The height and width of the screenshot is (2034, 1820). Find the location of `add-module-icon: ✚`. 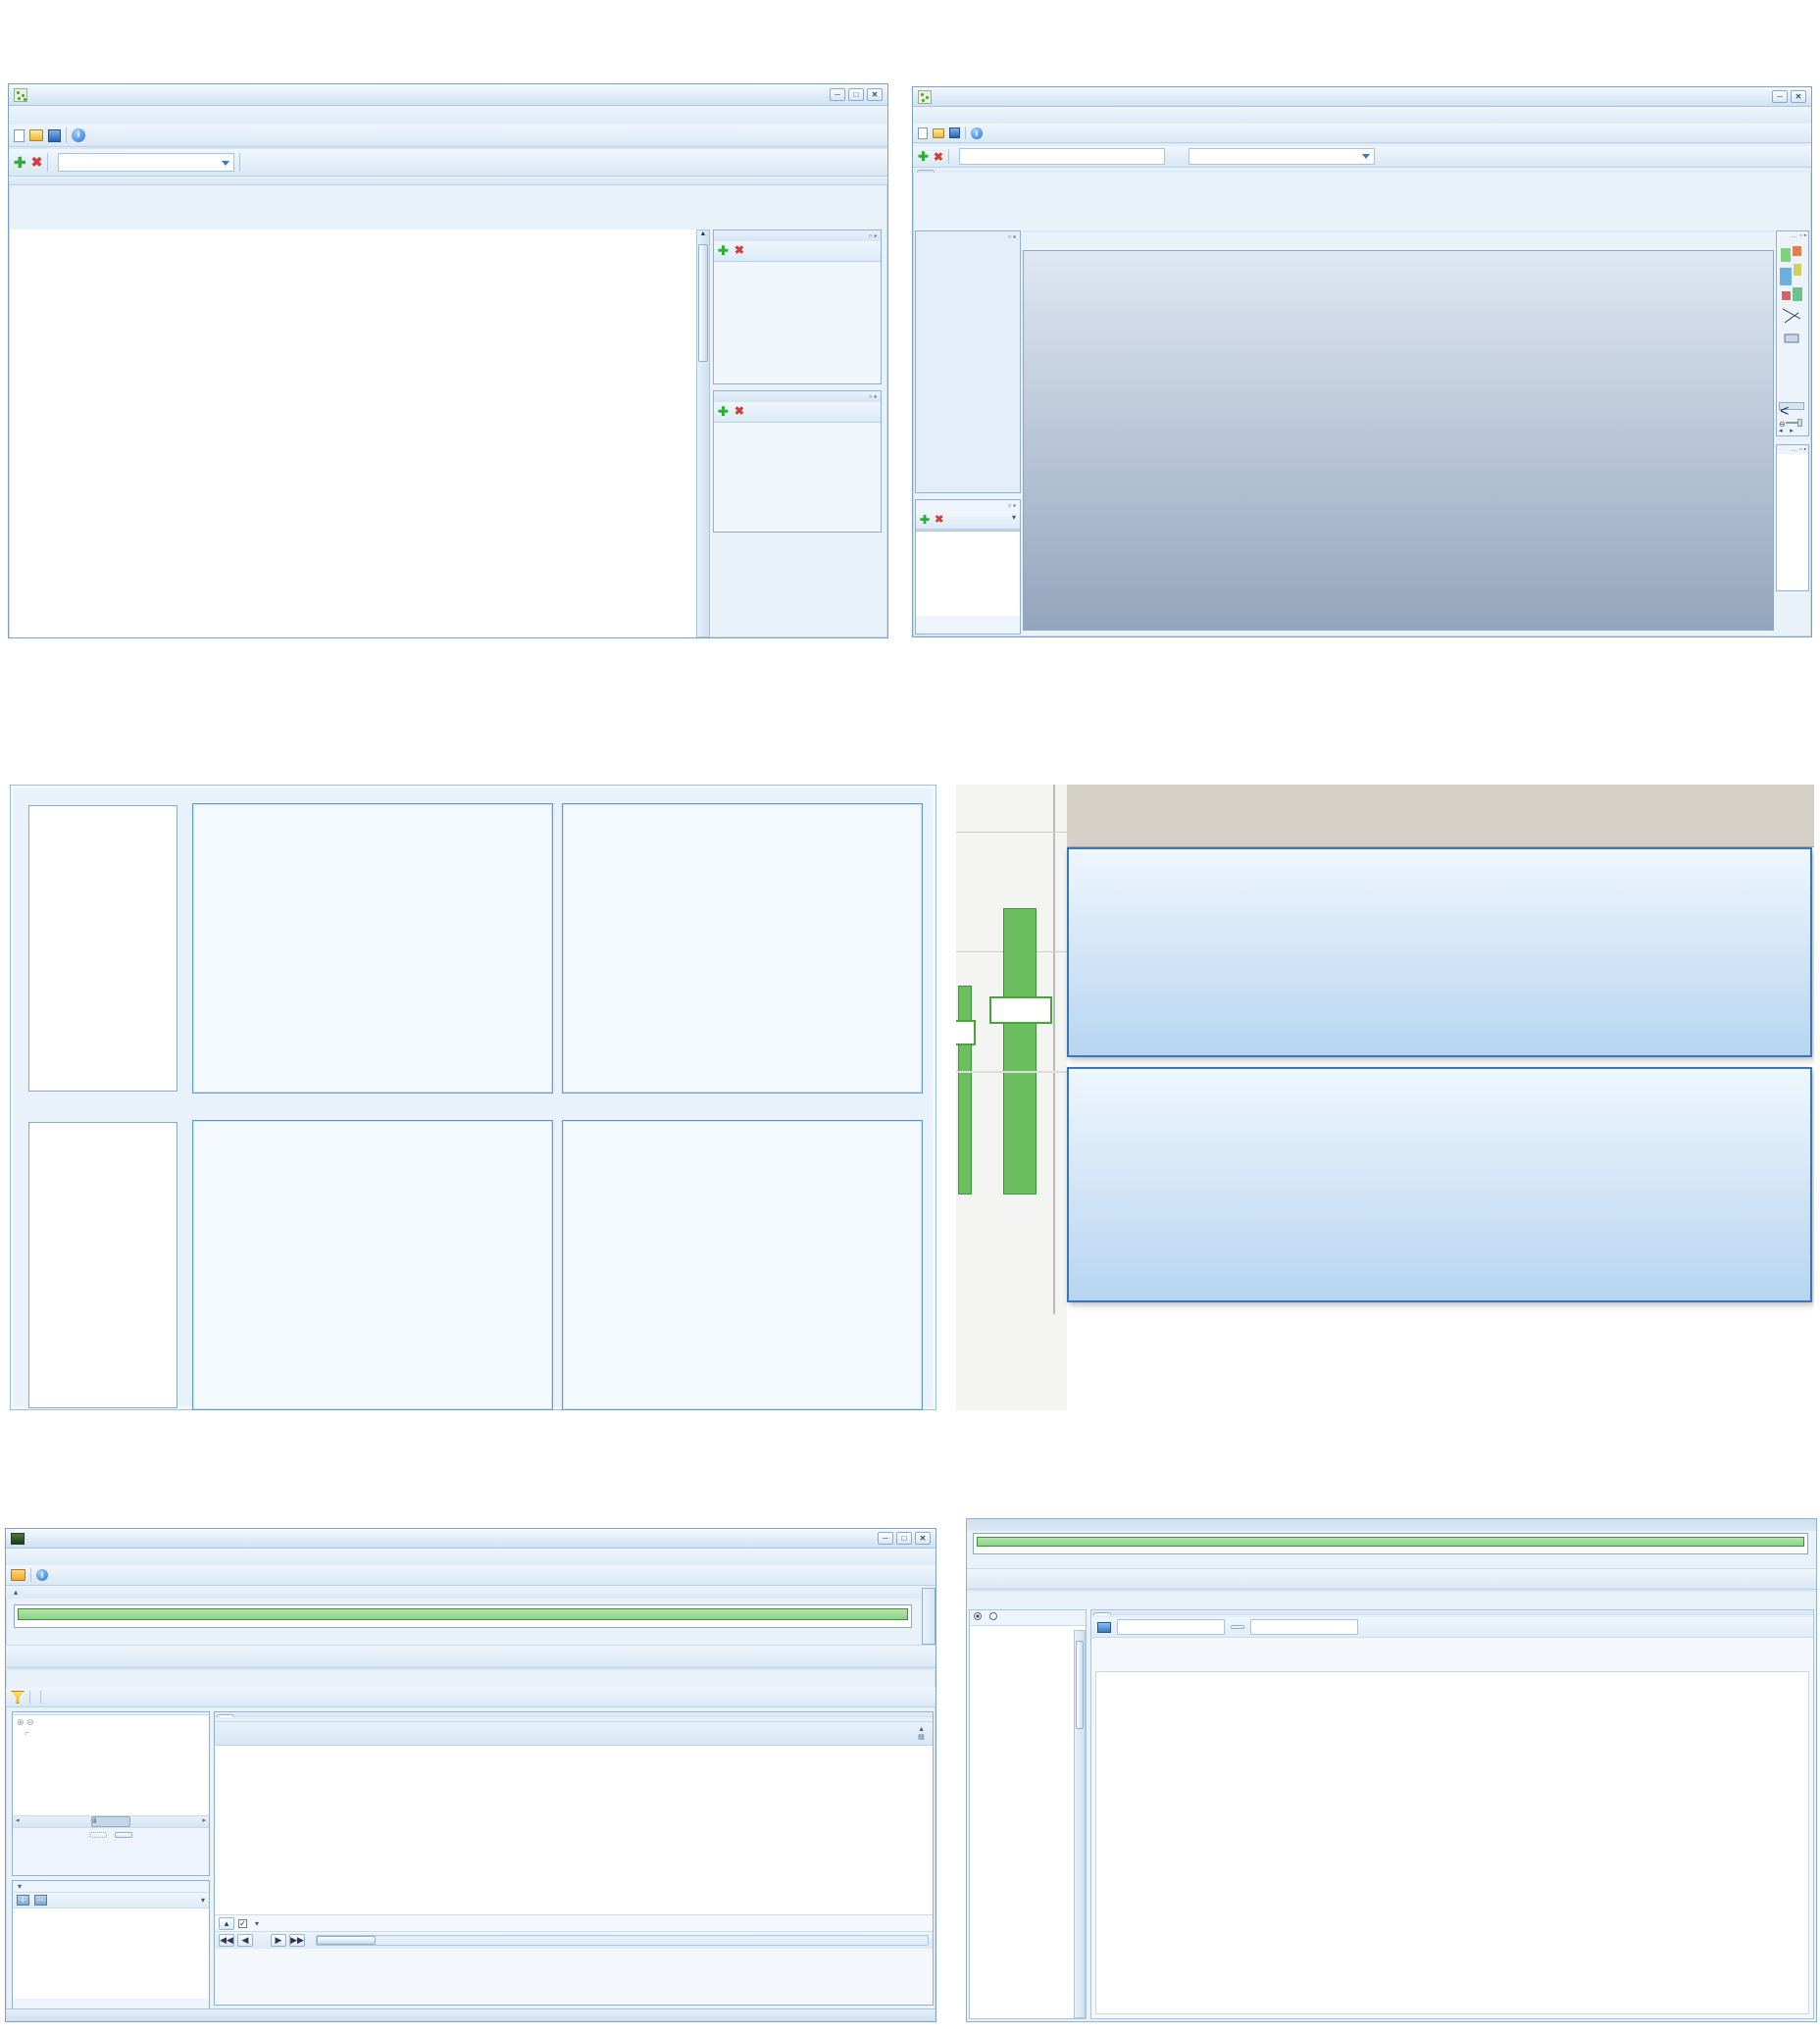

add-module-icon: ✚ is located at coordinates (923, 157).